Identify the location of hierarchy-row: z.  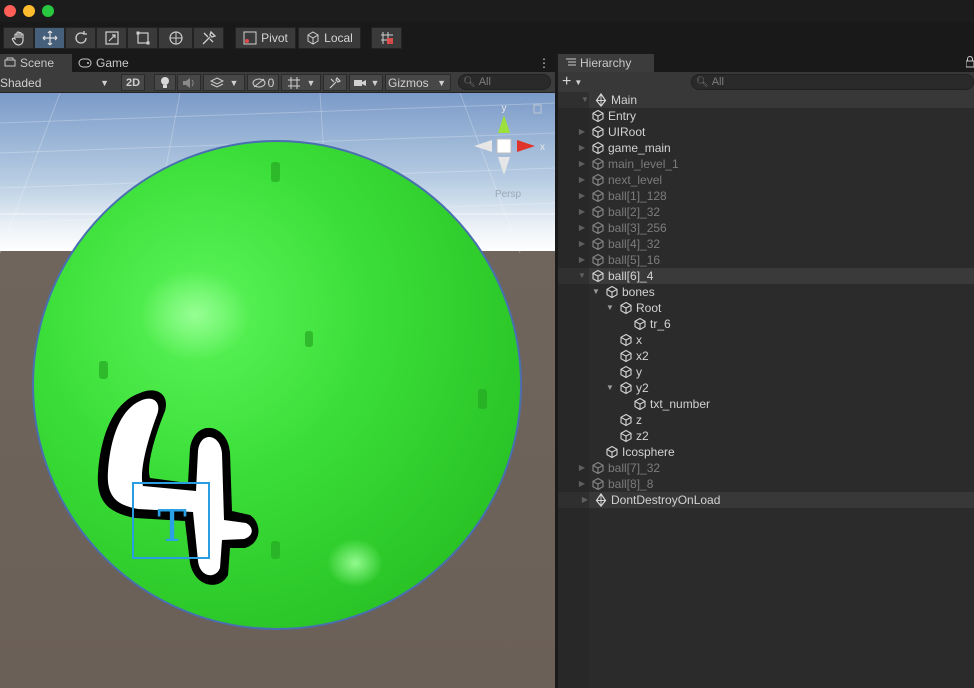
(766, 420).